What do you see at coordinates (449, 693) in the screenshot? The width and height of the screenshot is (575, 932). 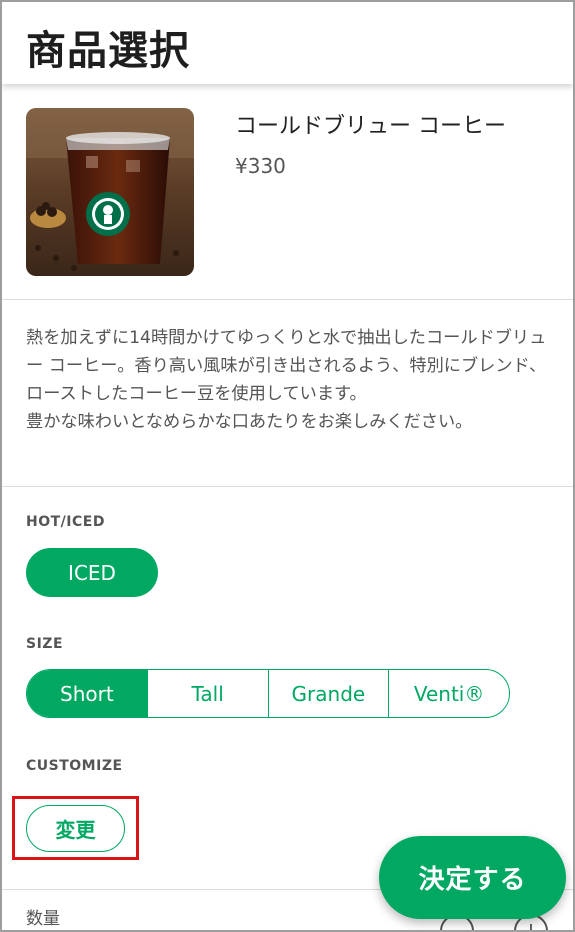 I see `size-option-venti: Venti®` at bounding box center [449, 693].